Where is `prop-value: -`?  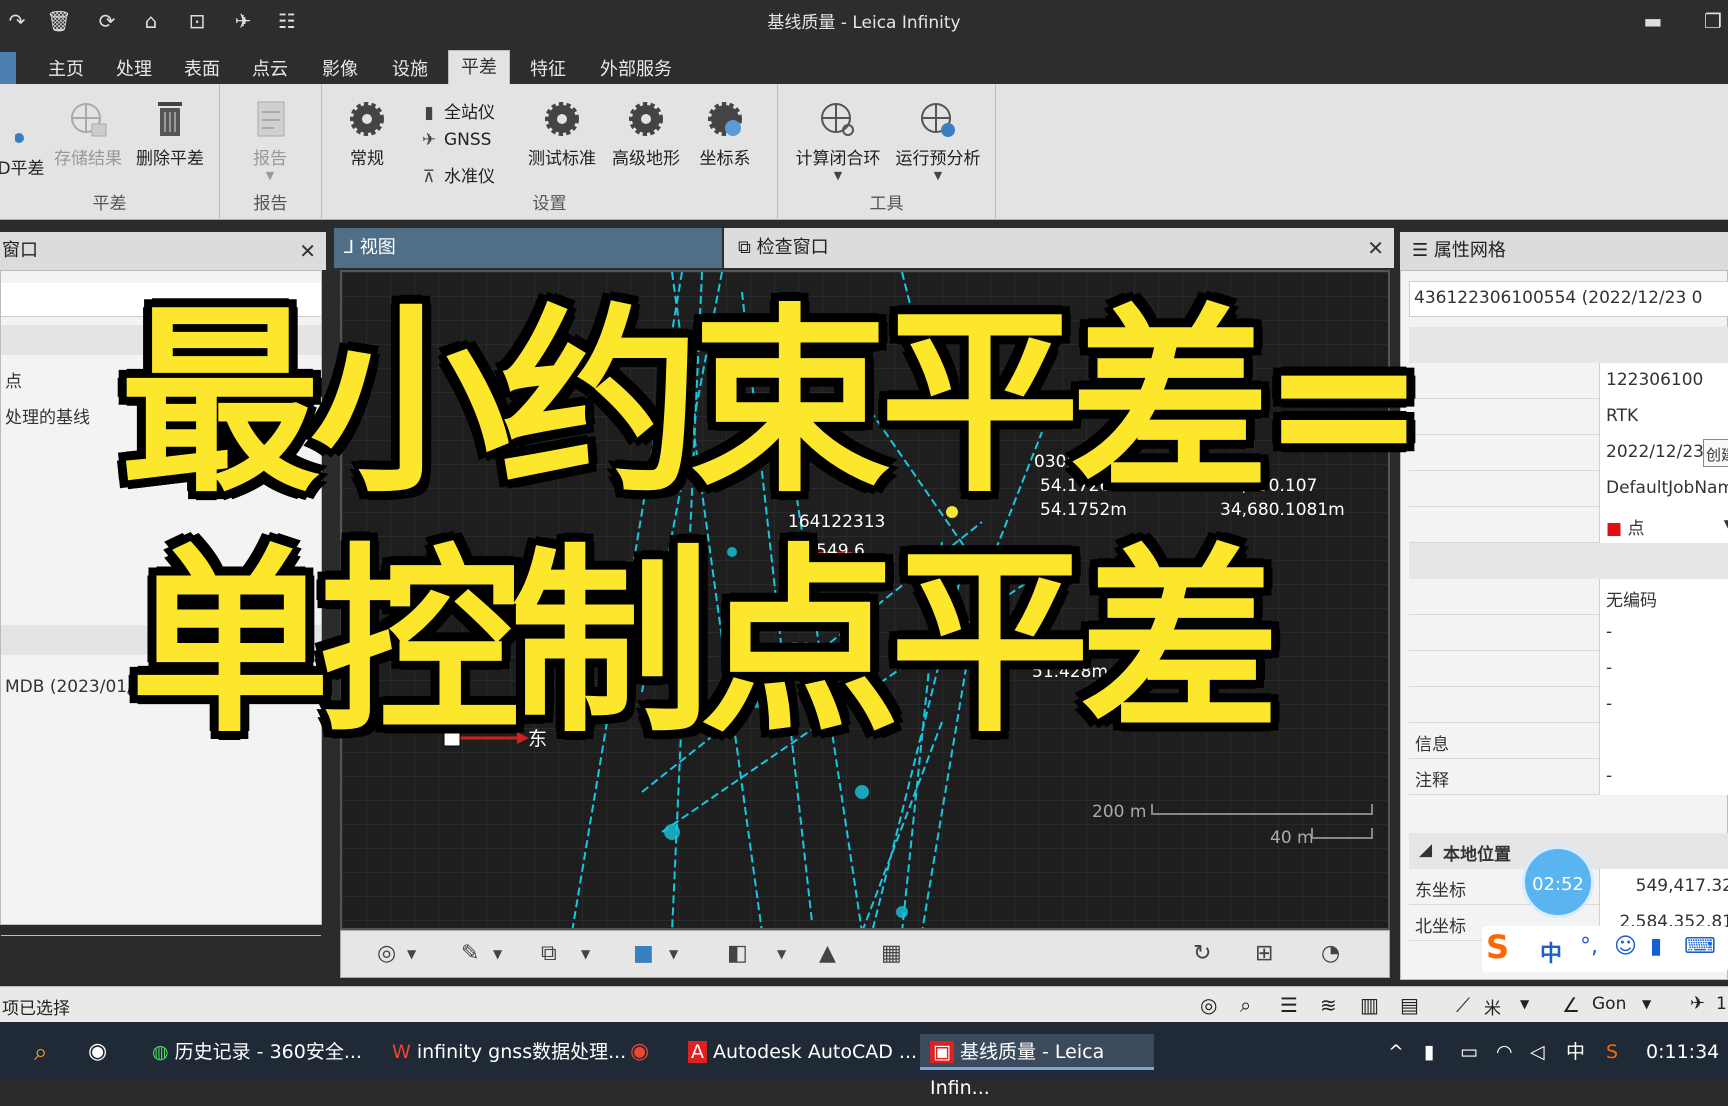 prop-value: - is located at coordinates (1663, 705).